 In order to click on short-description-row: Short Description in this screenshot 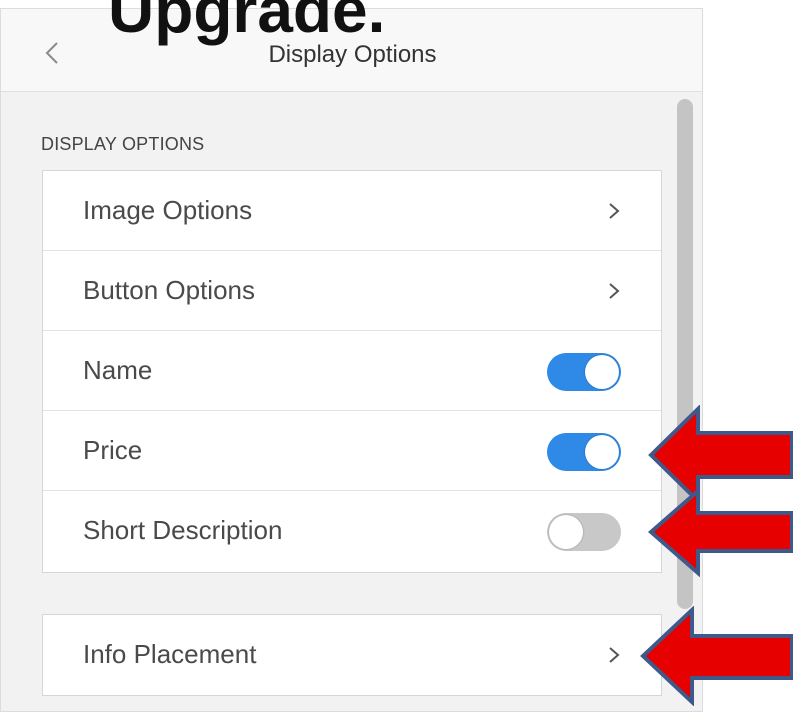, I will do `click(352, 531)`.